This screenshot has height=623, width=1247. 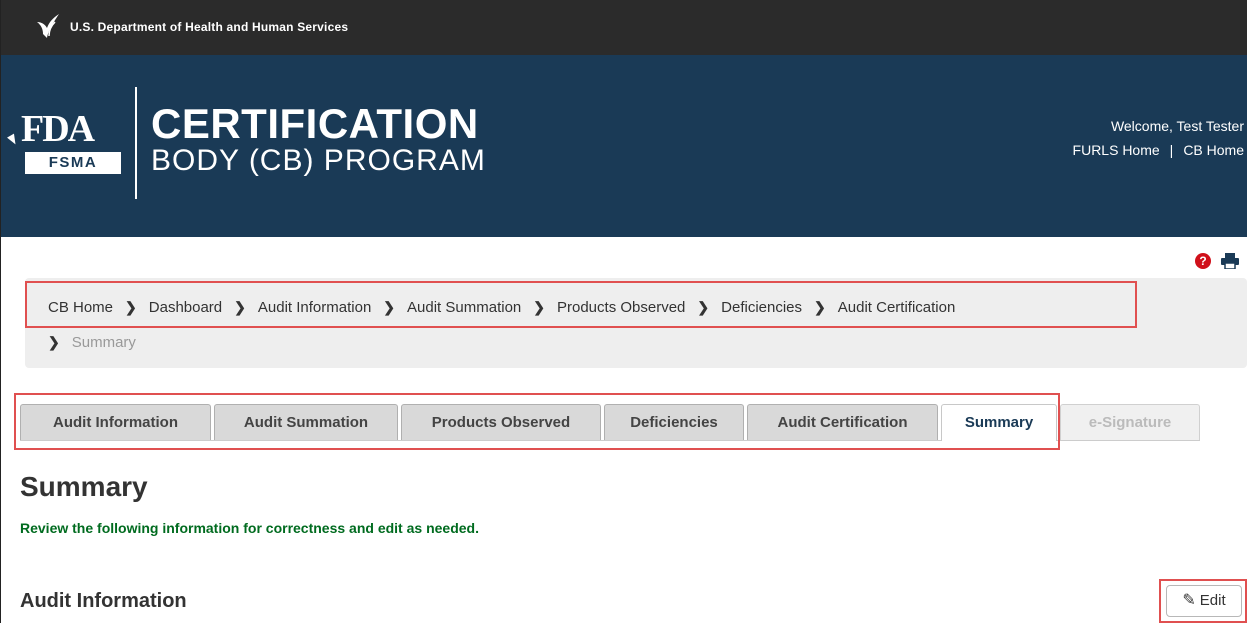 What do you see at coordinates (48, 26) in the screenshot?
I see `hhs-eagle-icon` at bounding box center [48, 26].